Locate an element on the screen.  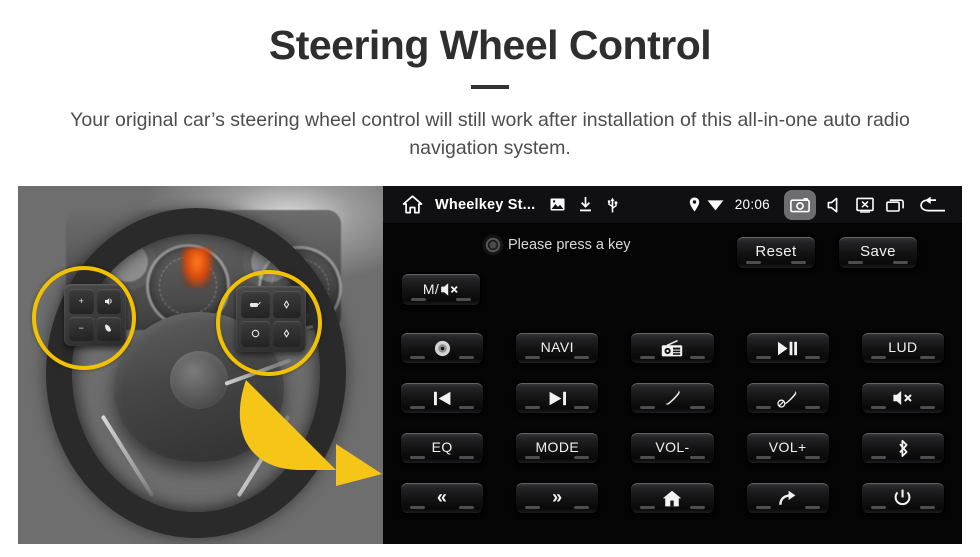
play-pause-key is located at coordinates (787, 348).